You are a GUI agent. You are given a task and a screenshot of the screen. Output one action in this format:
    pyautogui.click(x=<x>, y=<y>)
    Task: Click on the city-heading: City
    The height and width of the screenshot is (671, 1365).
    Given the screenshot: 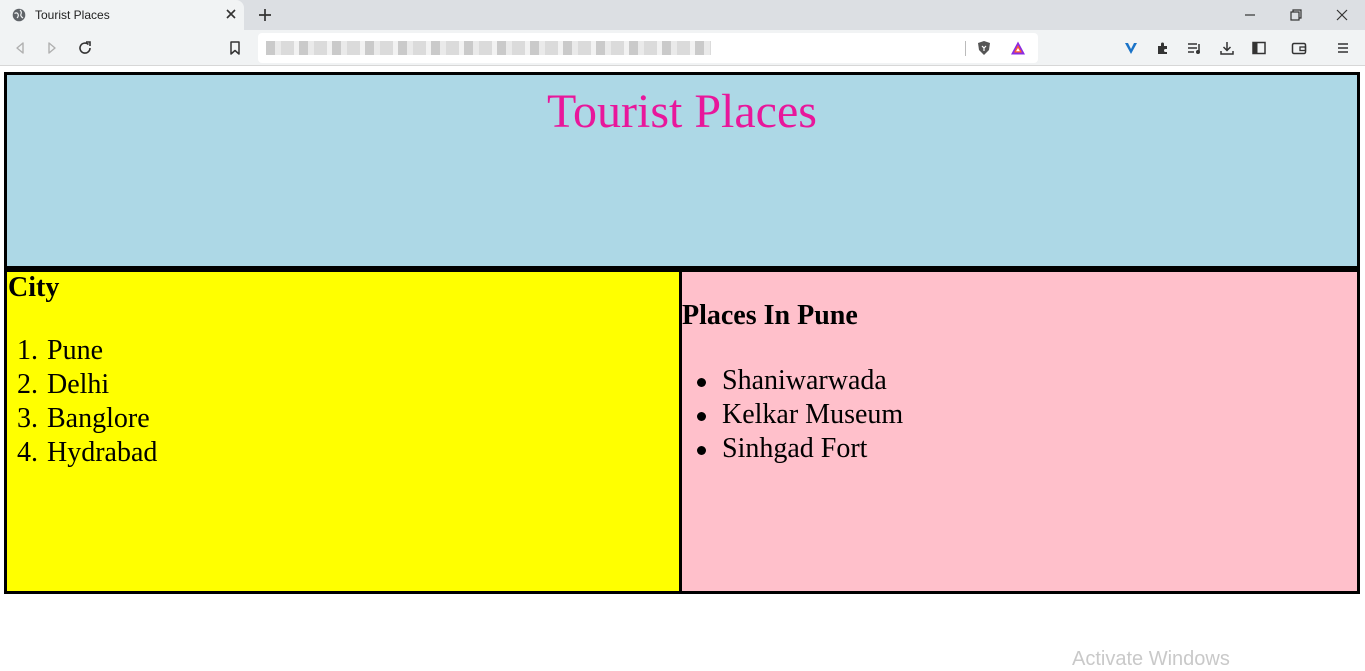 What is the action you would take?
    pyautogui.click(x=34, y=287)
    